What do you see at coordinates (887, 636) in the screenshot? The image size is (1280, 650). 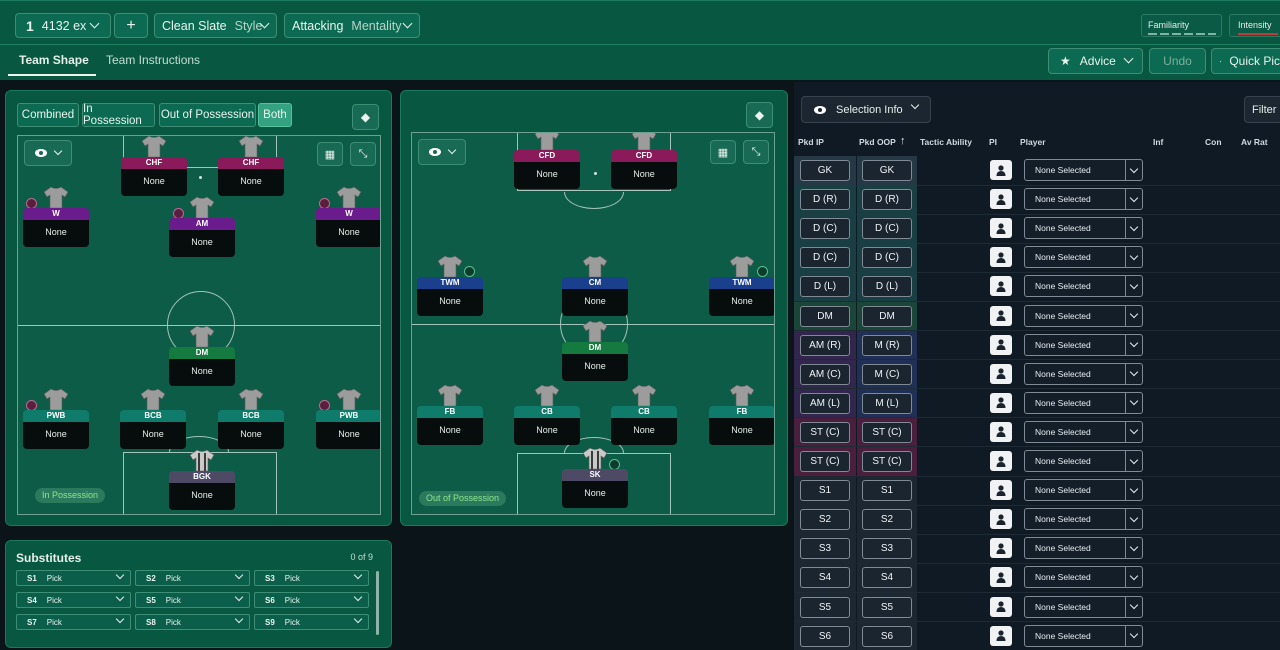 I see `picked-oop-position: S6` at bounding box center [887, 636].